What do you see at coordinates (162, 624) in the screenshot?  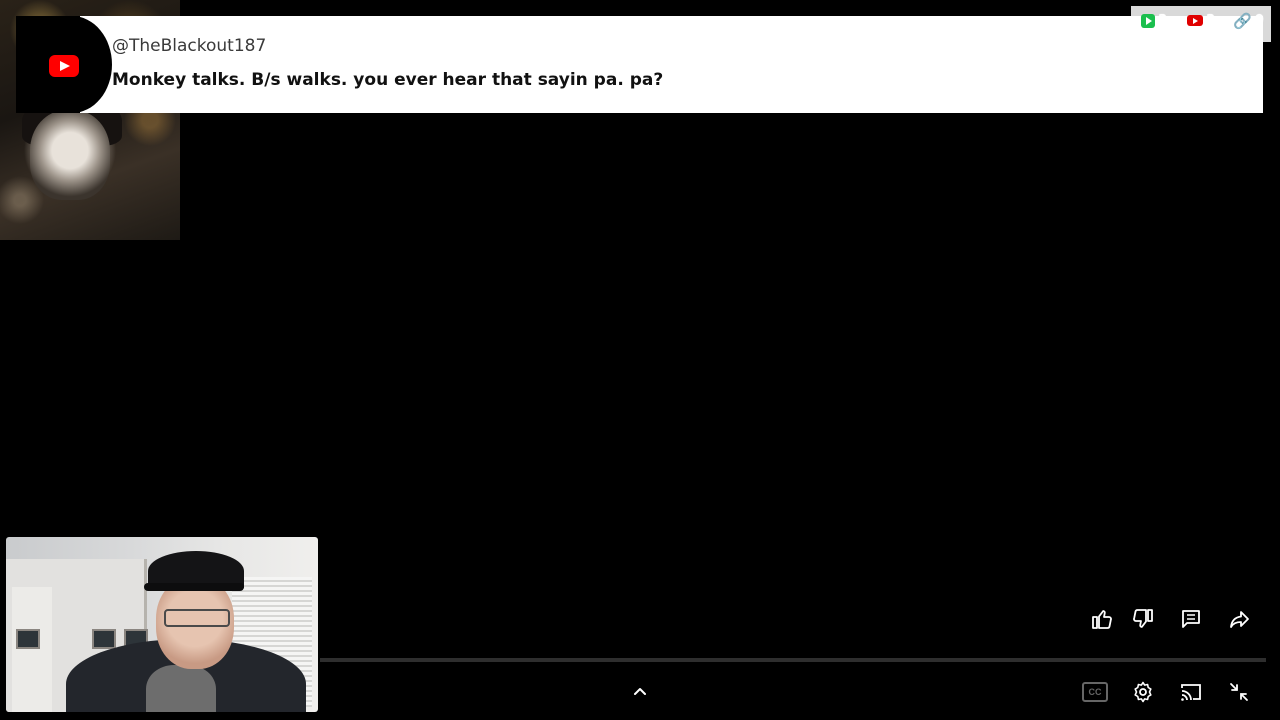 I see `webcam-feed-bottom` at bounding box center [162, 624].